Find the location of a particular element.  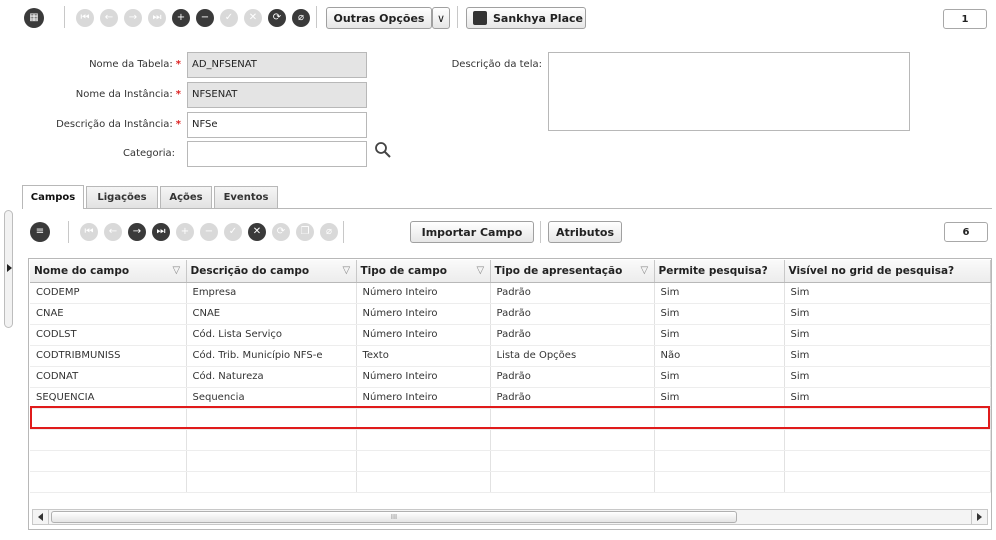

tab-campos-label: Campos is located at coordinates (53, 197).